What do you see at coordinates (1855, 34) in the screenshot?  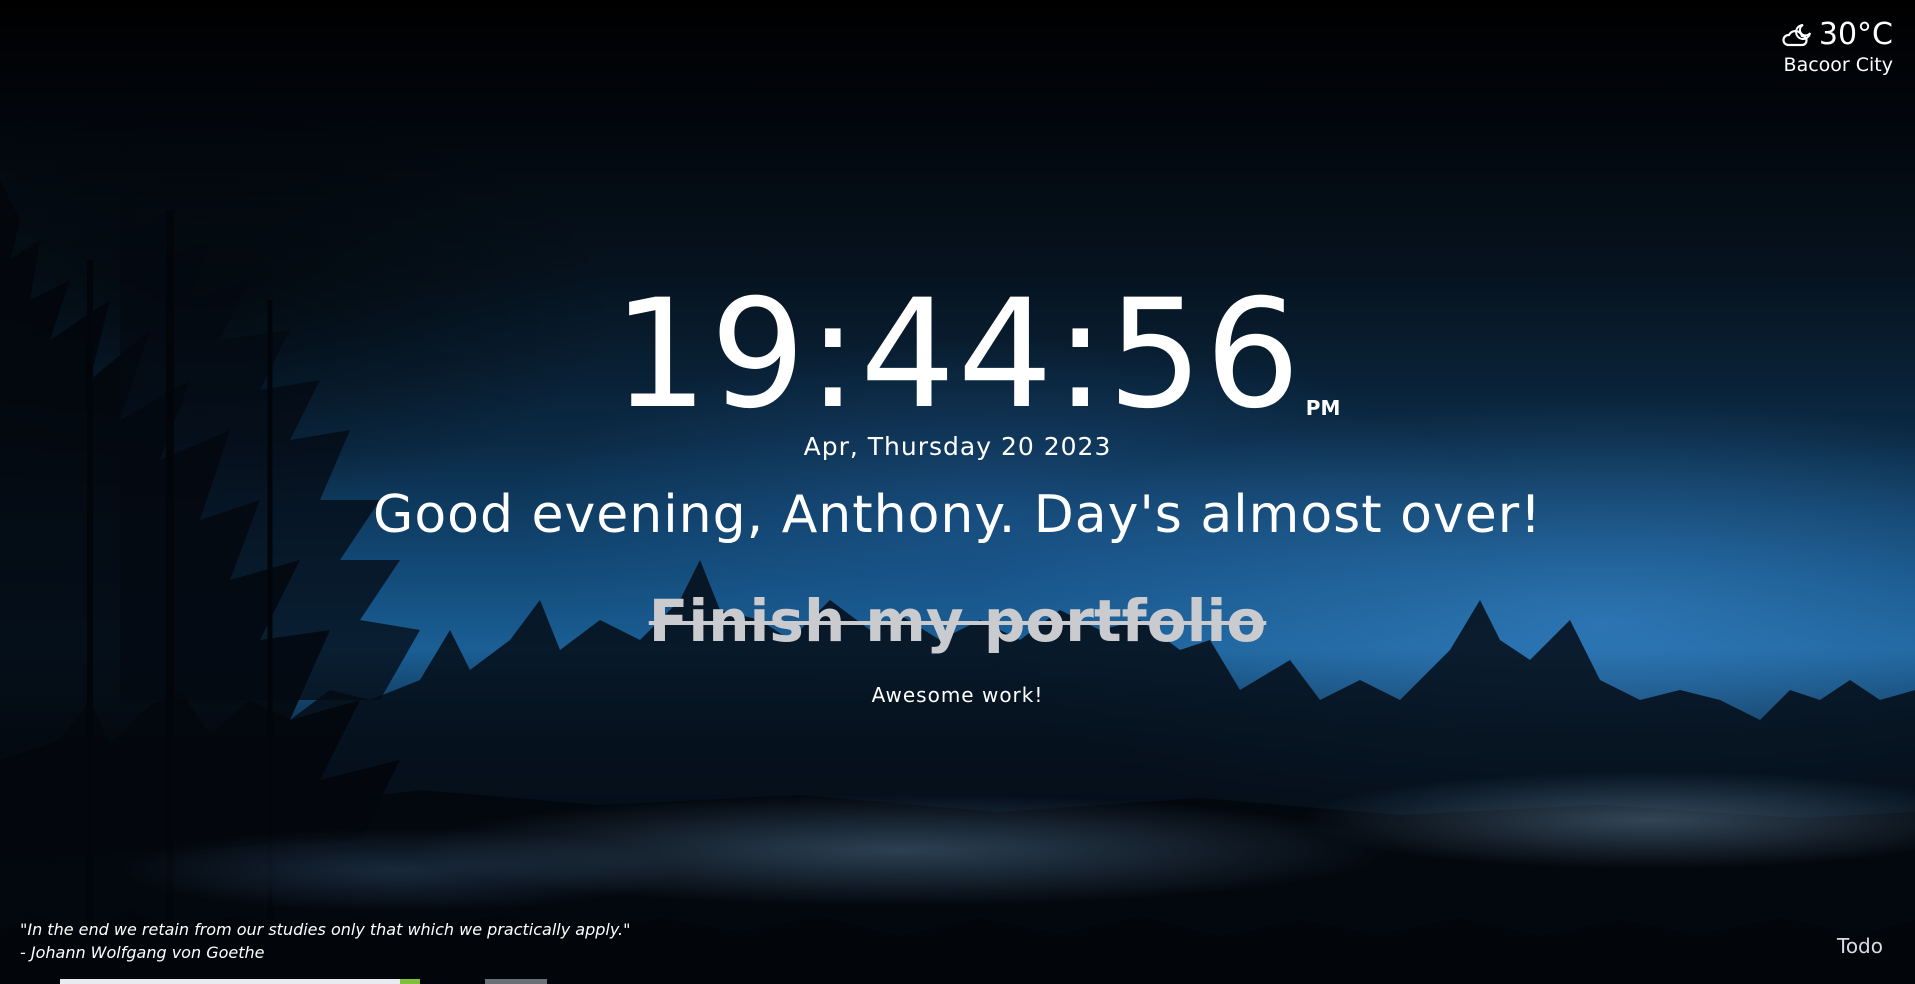 I see `temperature: 30°C` at bounding box center [1855, 34].